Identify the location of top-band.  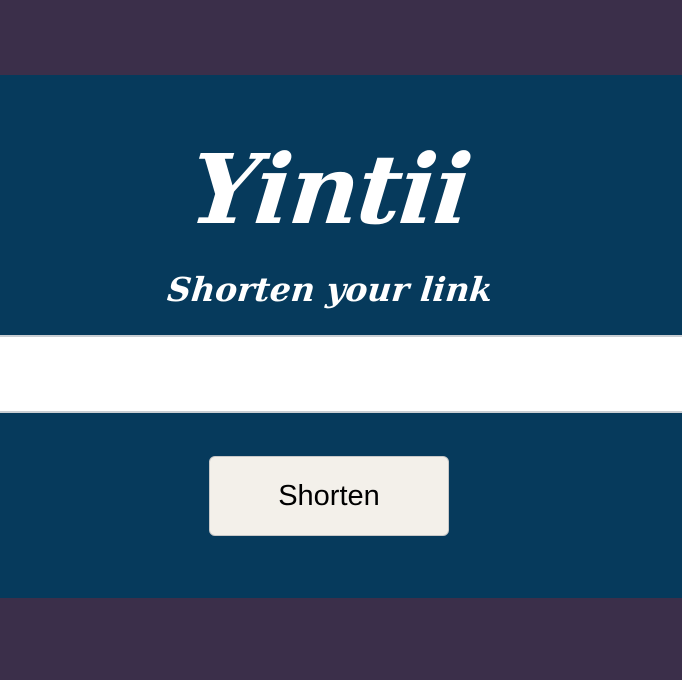
(341, 37).